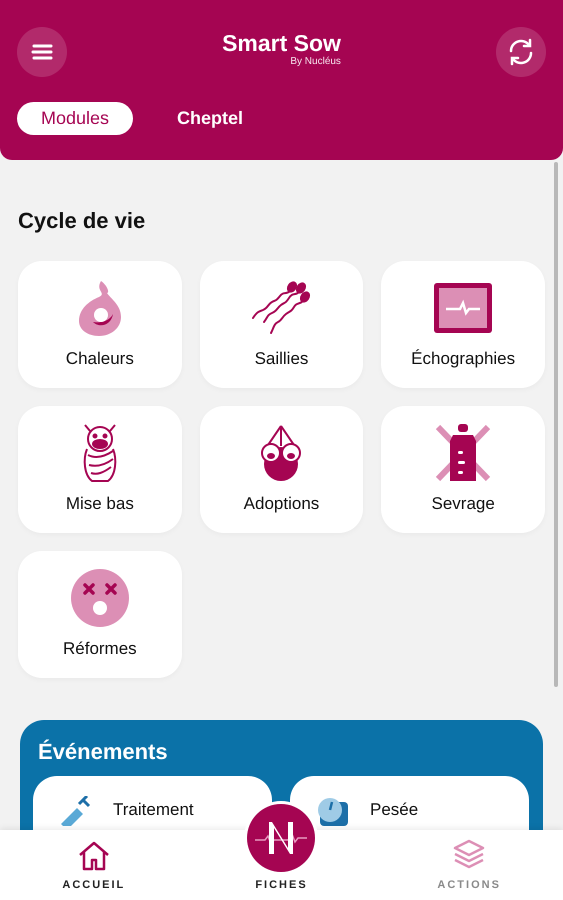 Image resolution: width=563 pixels, height=900 pixels. I want to click on module-label: Sevrage, so click(463, 504).